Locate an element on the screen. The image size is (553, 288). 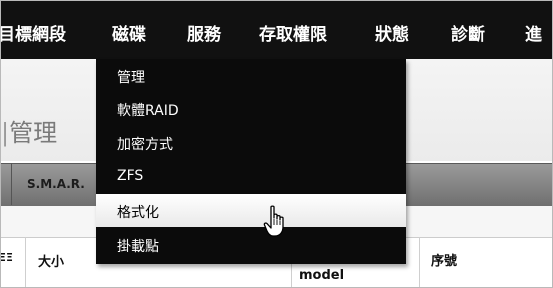
column-header-serial: 序號 is located at coordinates (444, 261).